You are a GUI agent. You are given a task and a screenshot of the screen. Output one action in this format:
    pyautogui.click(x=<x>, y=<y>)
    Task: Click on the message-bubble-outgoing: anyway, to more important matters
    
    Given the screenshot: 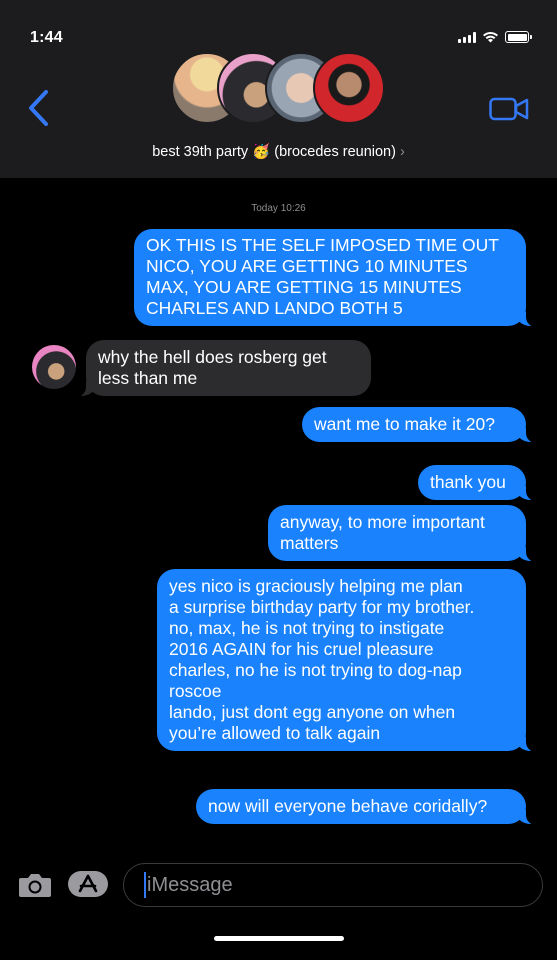 What is the action you would take?
    pyautogui.click(x=402, y=533)
    